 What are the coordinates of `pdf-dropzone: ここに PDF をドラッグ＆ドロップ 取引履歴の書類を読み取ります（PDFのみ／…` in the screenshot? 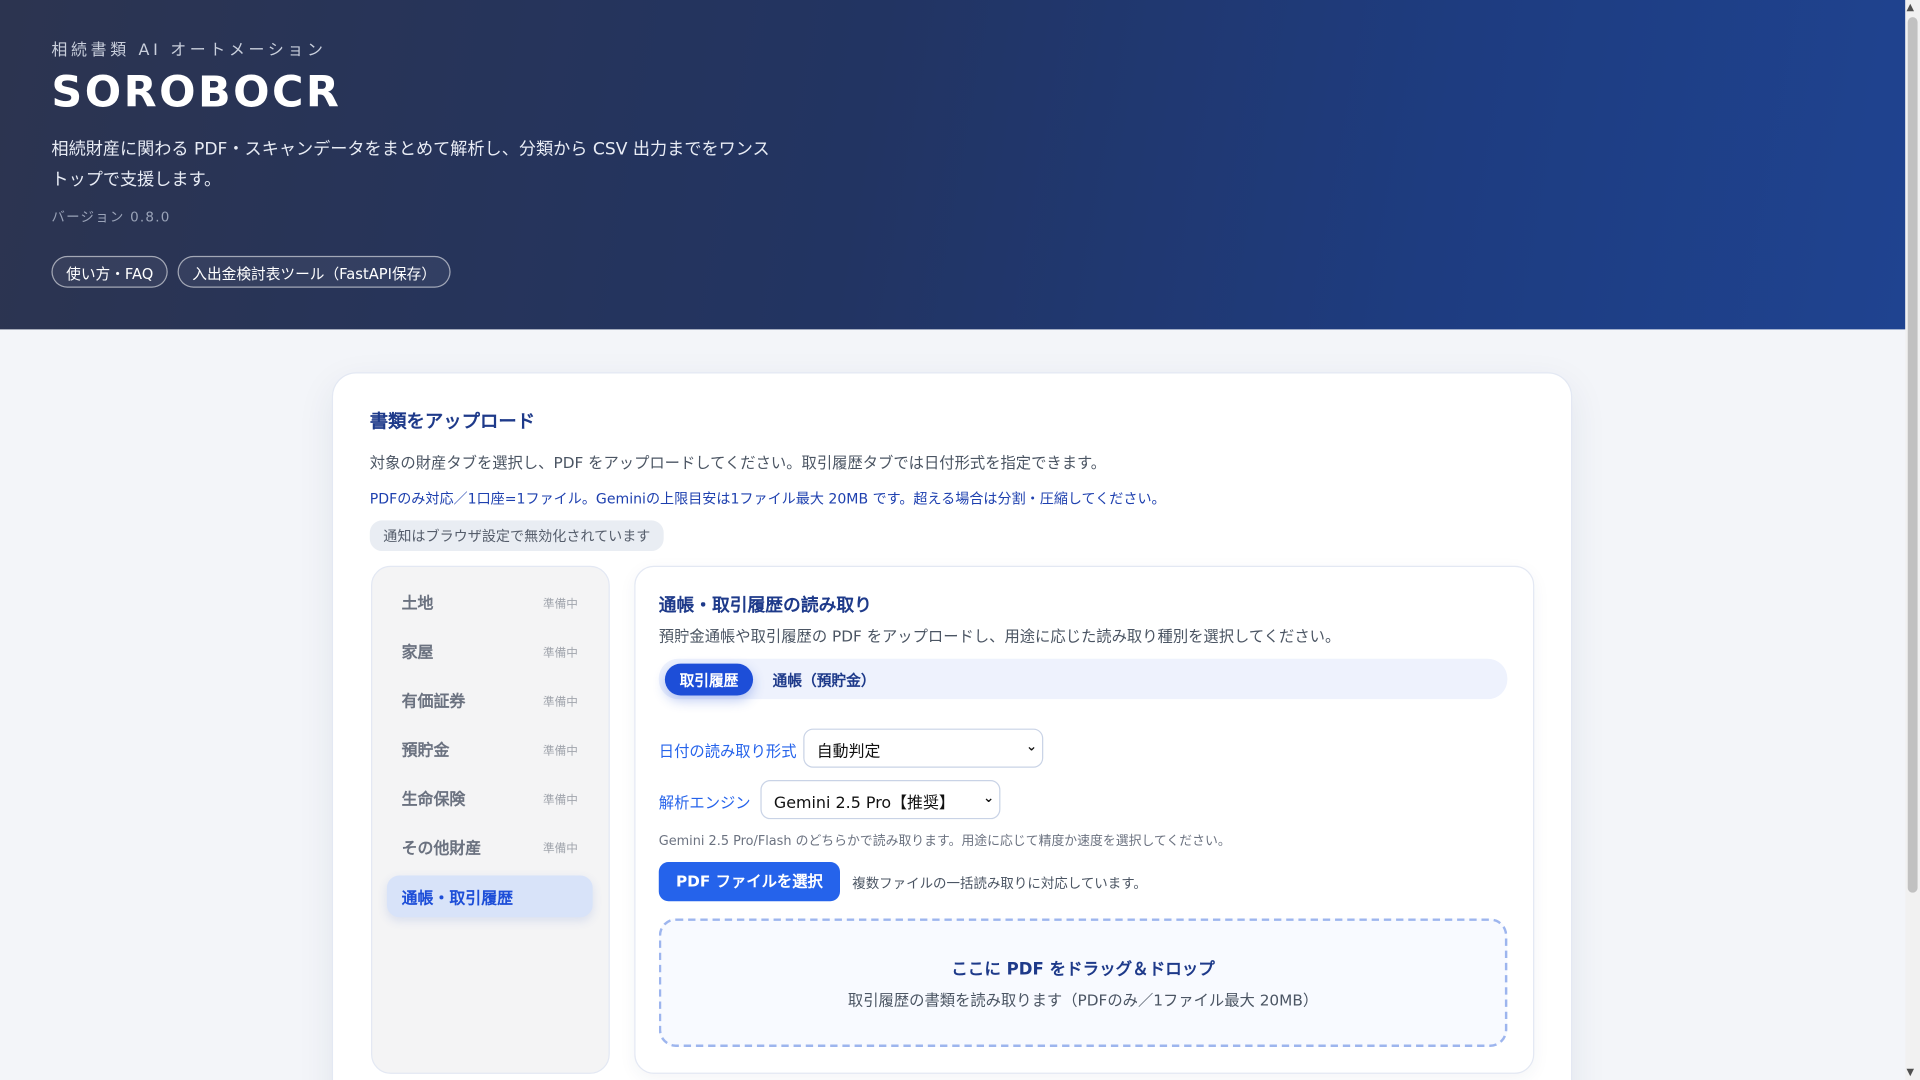 It's located at (1083, 982).